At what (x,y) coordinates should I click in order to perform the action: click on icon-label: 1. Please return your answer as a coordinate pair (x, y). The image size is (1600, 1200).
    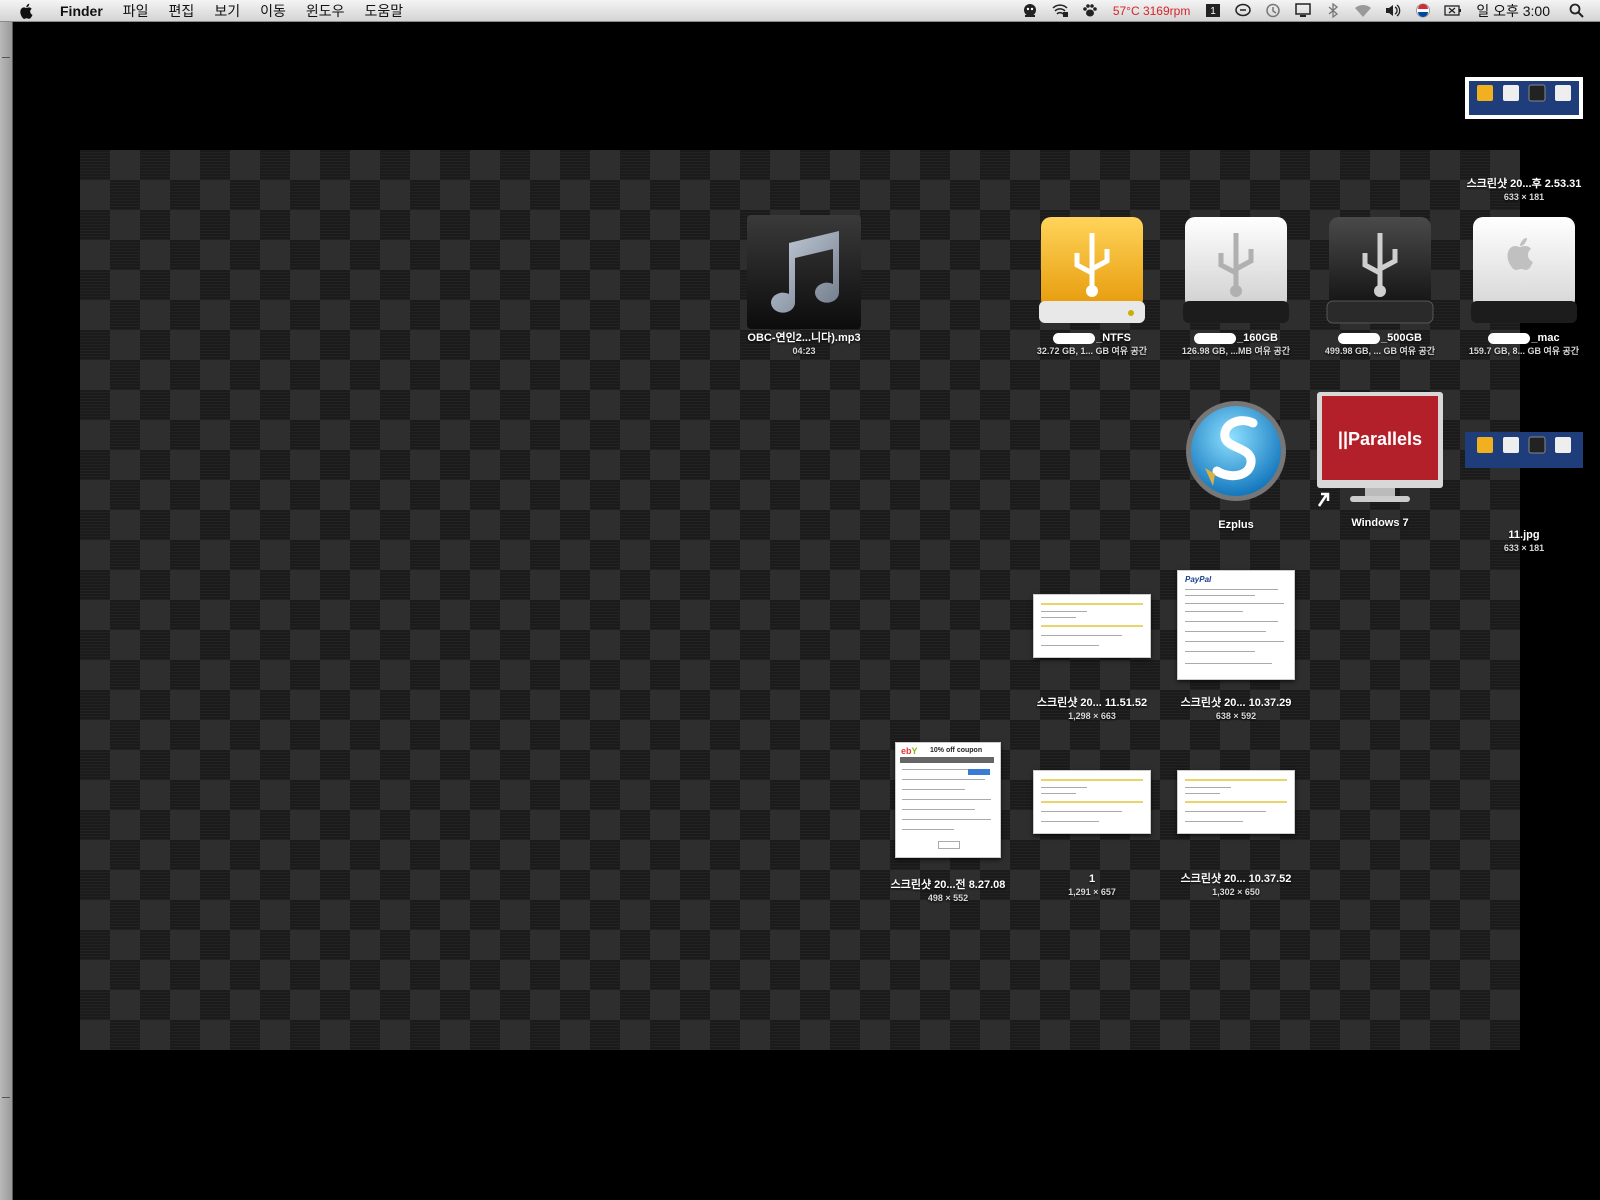
    Looking at the image, I should click on (1092, 879).